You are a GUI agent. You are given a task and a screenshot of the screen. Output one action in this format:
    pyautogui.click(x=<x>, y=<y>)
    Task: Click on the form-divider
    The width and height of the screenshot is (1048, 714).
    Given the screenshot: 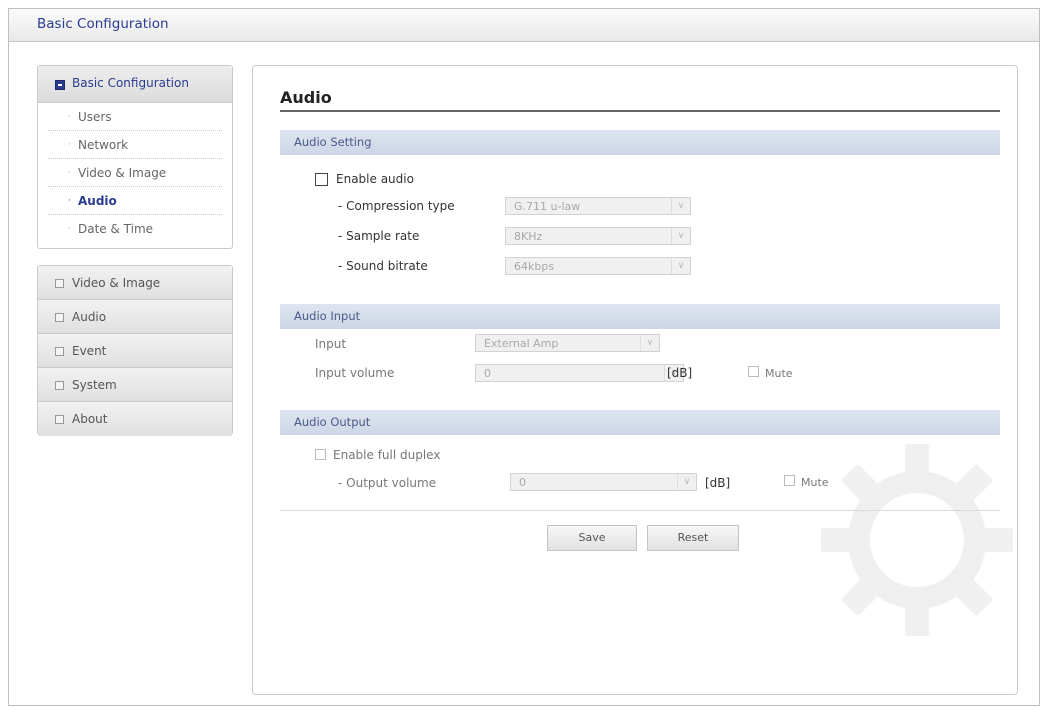 What is the action you would take?
    pyautogui.click(x=640, y=510)
    